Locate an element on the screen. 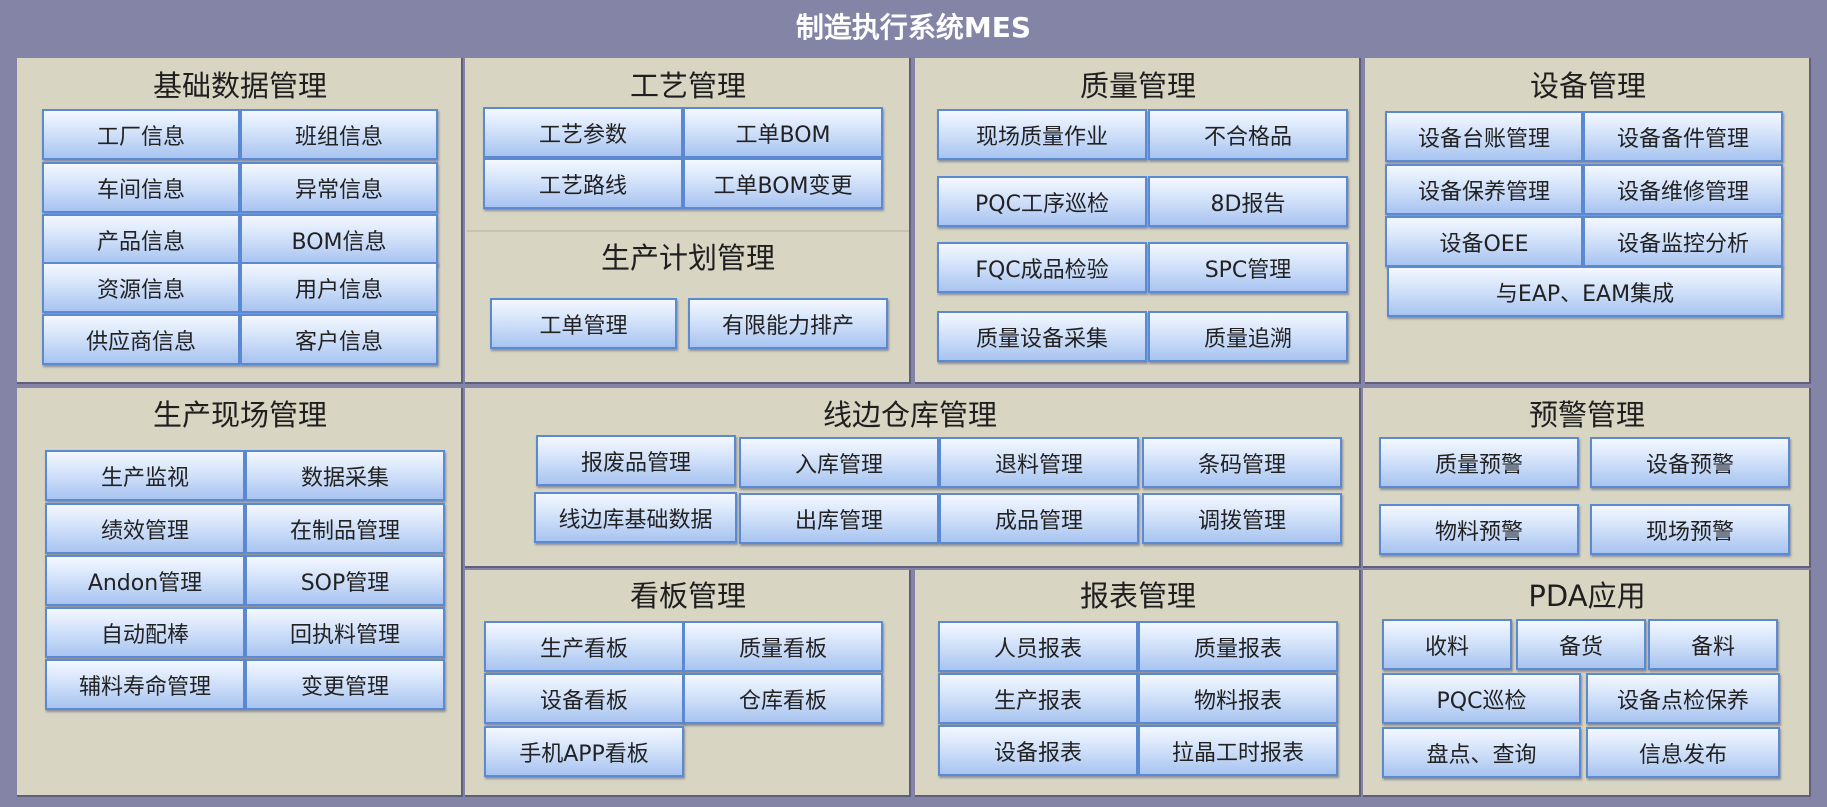 Image resolution: width=1827 pixels, height=807 pixels. module-button-production-plan-1: 工单管理 is located at coordinates (583, 323).